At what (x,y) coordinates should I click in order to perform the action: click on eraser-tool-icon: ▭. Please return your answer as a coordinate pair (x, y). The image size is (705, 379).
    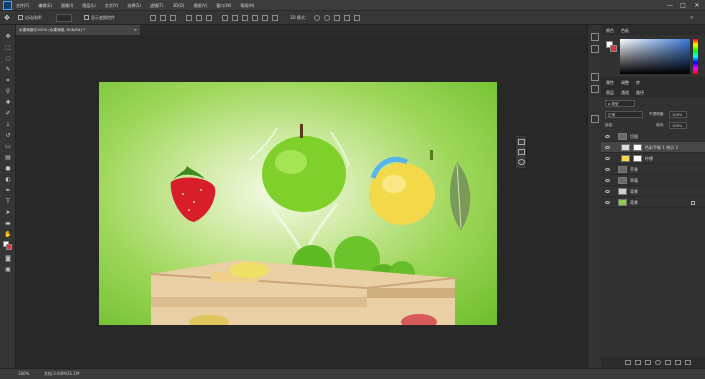
    Looking at the image, I should click on (8, 147).